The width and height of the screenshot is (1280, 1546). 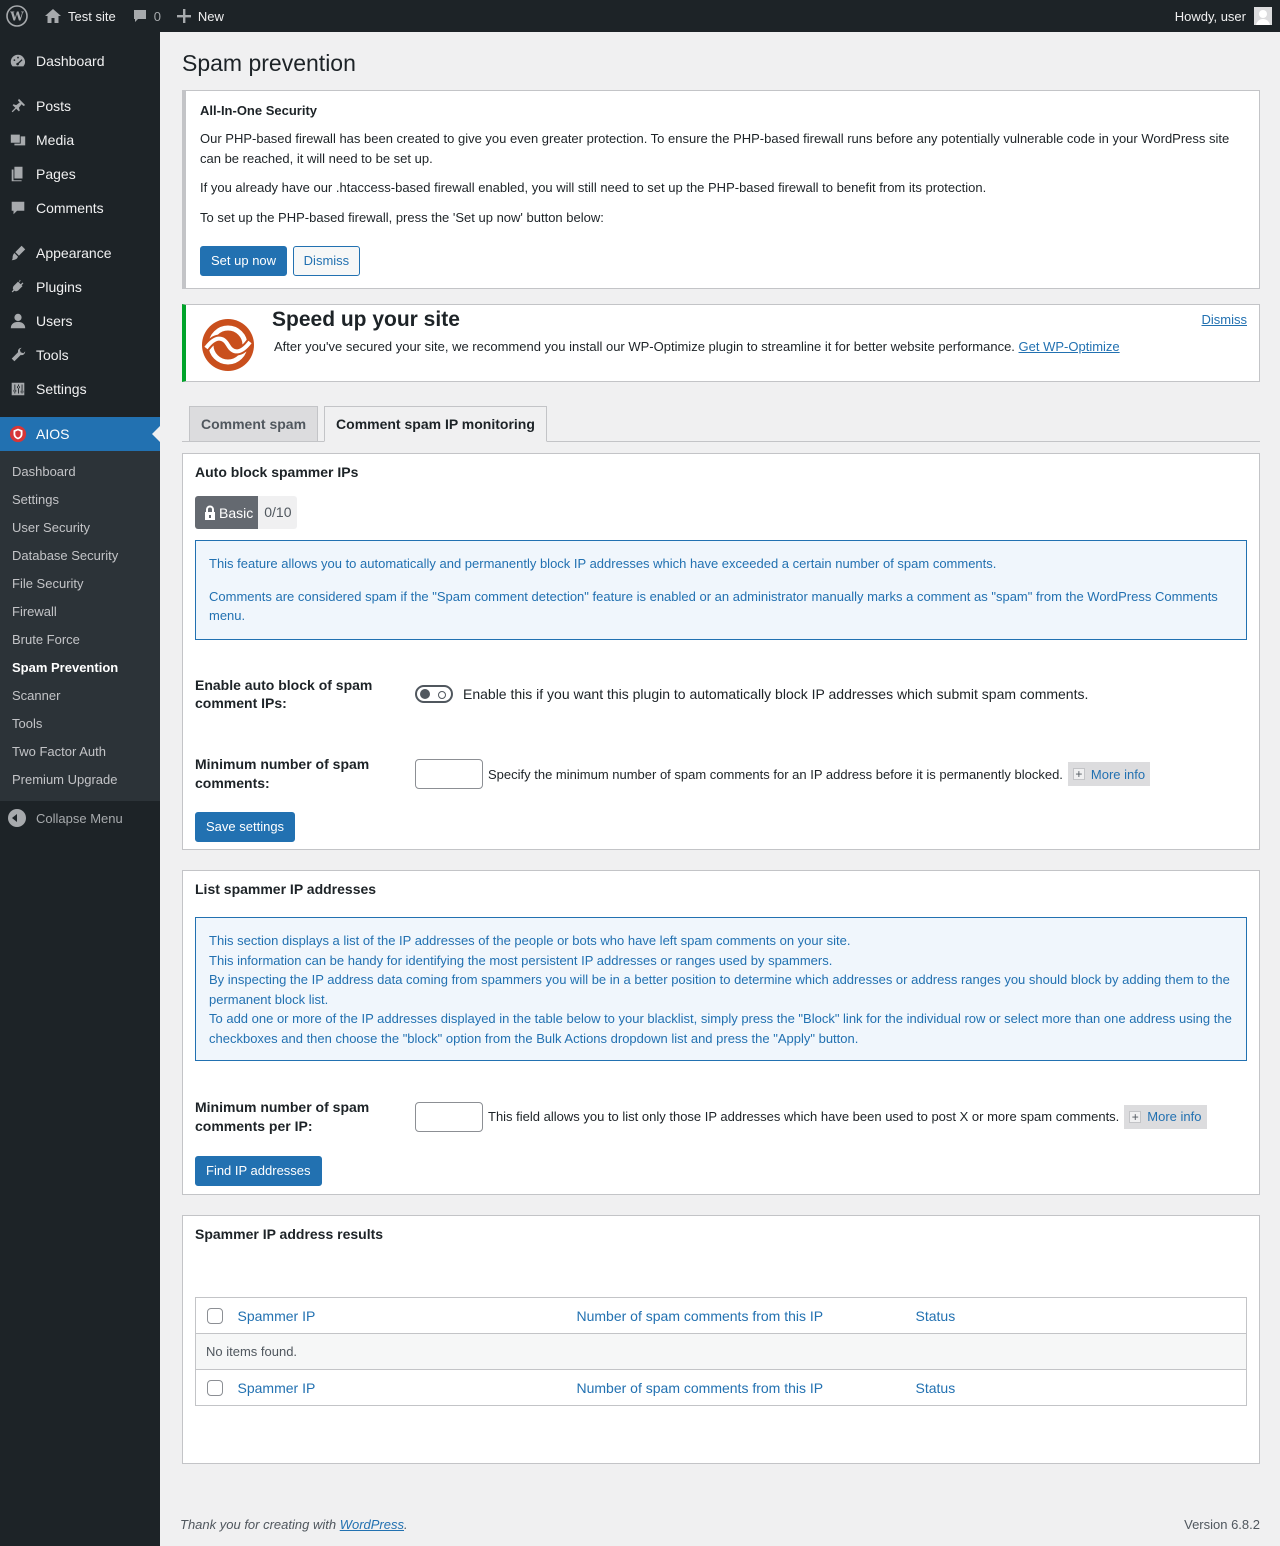 I want to click on collapse-menu-button: Collapse Menu, so click(x=80, y=818).